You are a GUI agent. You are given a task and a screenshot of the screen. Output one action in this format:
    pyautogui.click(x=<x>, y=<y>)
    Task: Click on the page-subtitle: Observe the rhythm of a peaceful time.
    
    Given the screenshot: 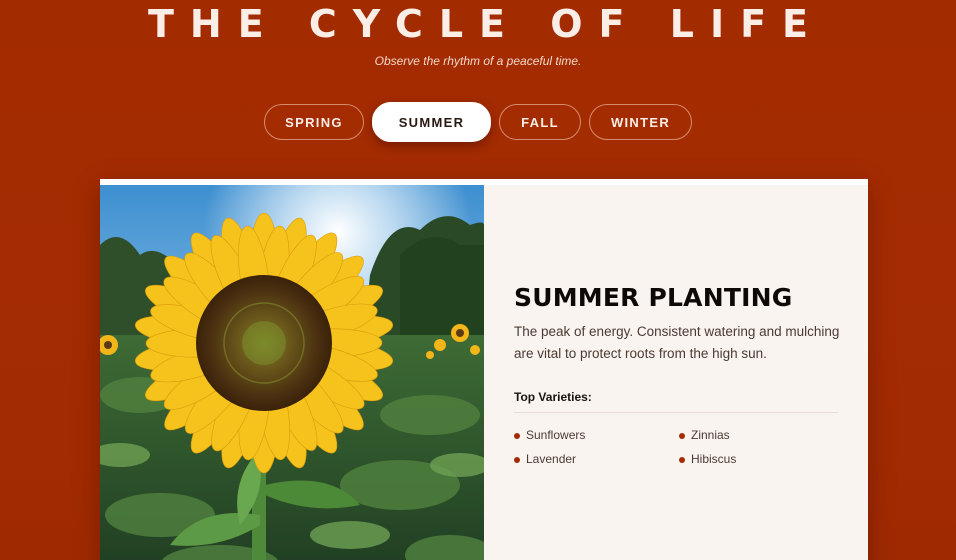 What is the action you would take?
    pyautogui.click(x=478, y=61)
    